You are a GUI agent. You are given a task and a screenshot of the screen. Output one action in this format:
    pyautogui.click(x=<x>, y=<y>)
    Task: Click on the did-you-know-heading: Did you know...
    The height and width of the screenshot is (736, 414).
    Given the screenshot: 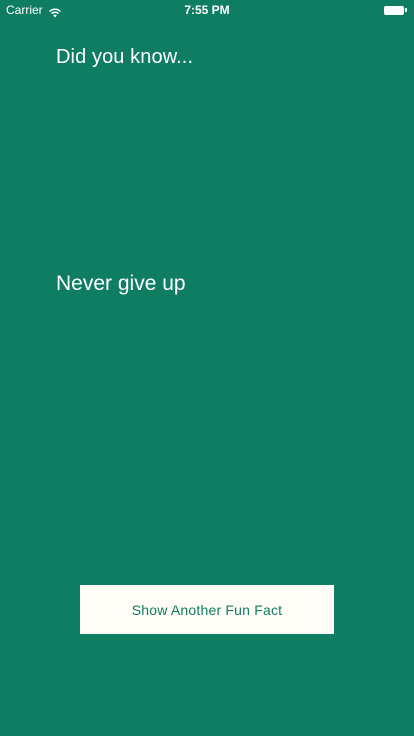 What is the action you would take?
    pyautogui.click(x=125, y=57)
    